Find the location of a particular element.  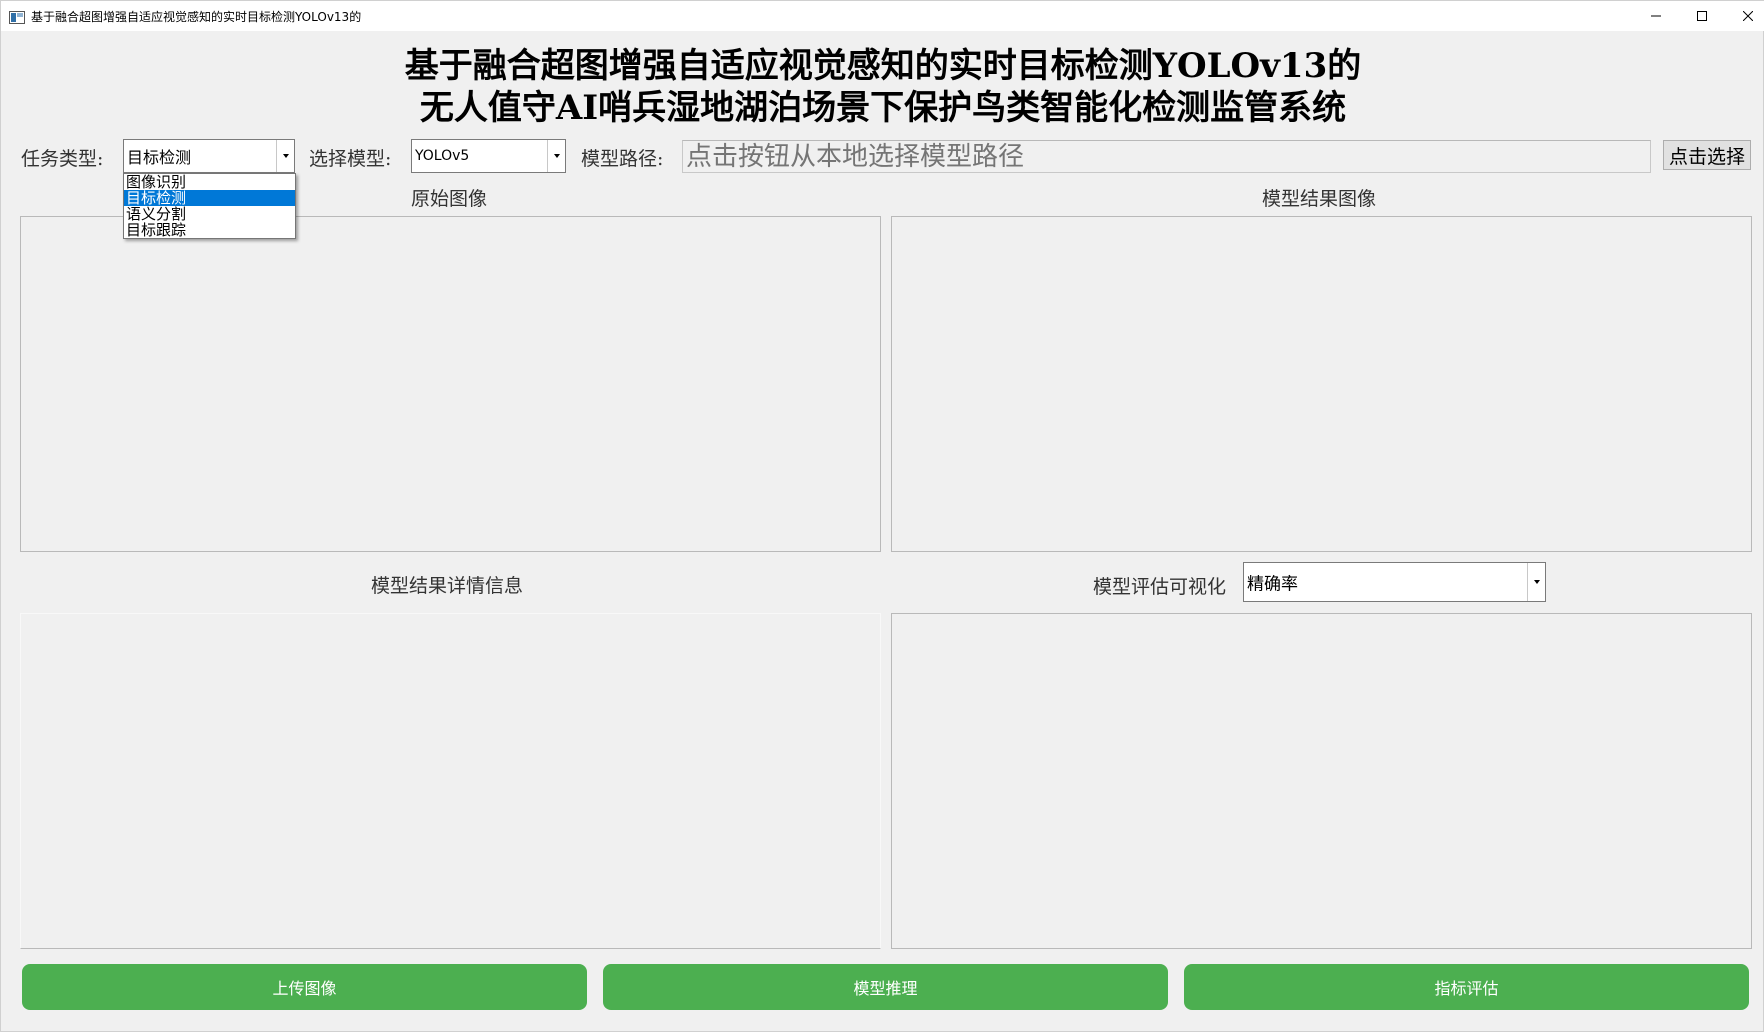

model-path-label: 模型路径: is located at coordinates (622, 159).